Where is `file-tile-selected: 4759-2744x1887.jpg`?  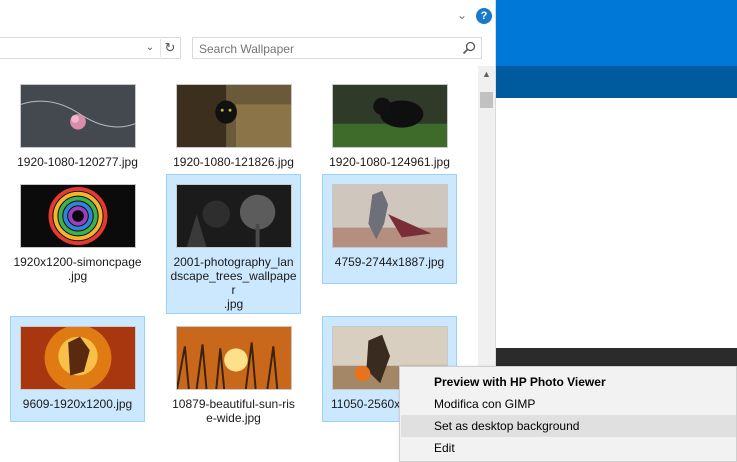
file-tile-selected: 4759-2744x1887.jpg is located at coordinates (389, 229).